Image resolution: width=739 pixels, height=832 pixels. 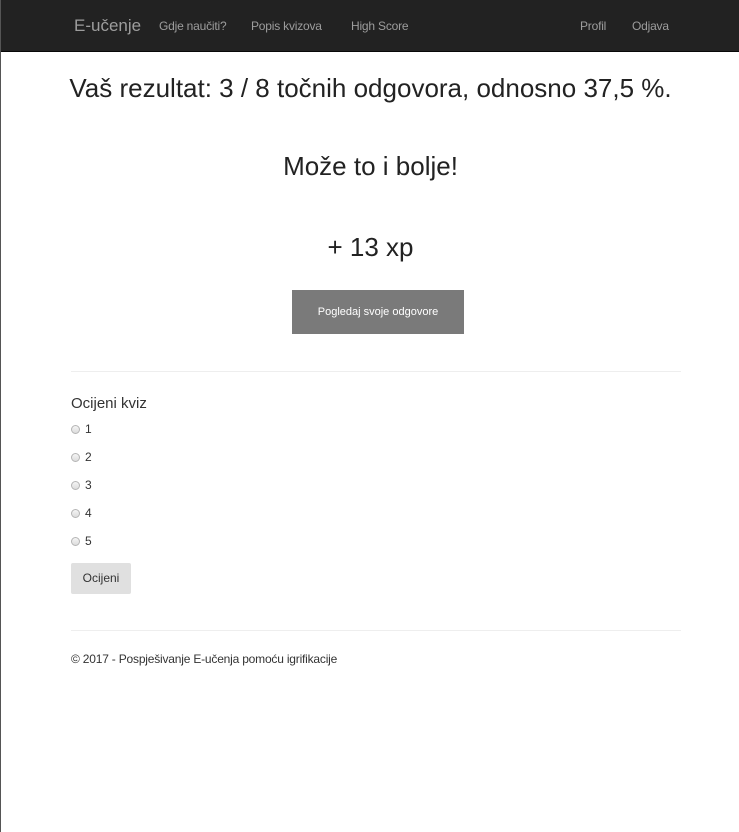 What do you see at coordinates (650, 26) in the screenshot?
I see `nav-link-odjava: Odjava` at bounding box center [650, 26].